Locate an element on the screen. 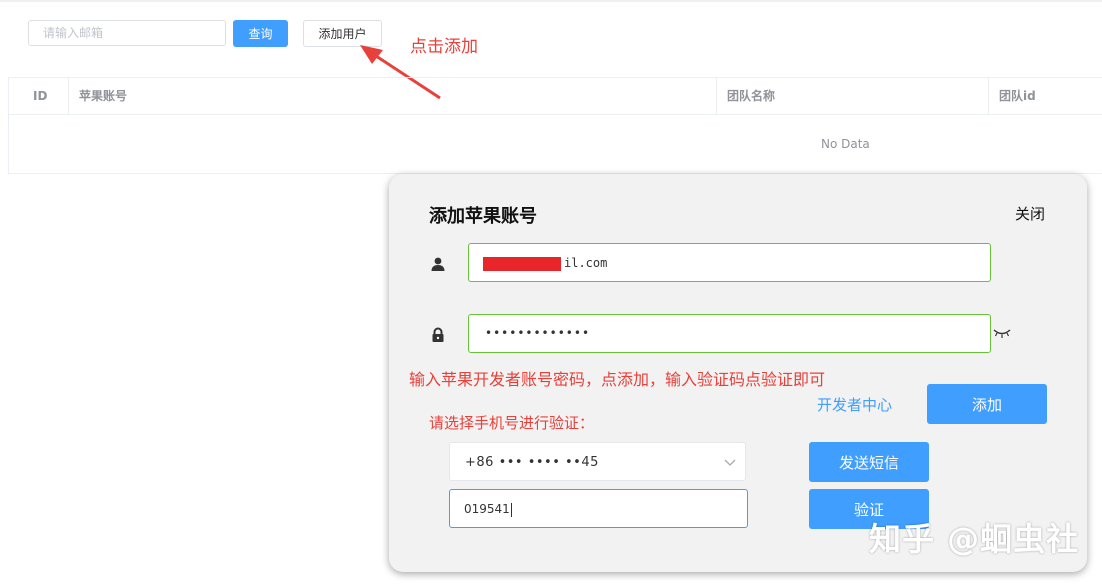 This screenshot has height=584, width=1102. phone-select-label: 请选择手机号进行验证： is located at coordinates (512, 423).